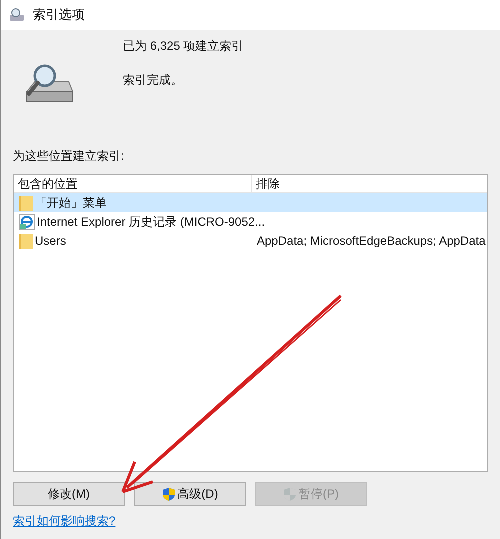 This screenshot has width=500, height=539. I want to click on column-header: 排除, so click(369, 183).